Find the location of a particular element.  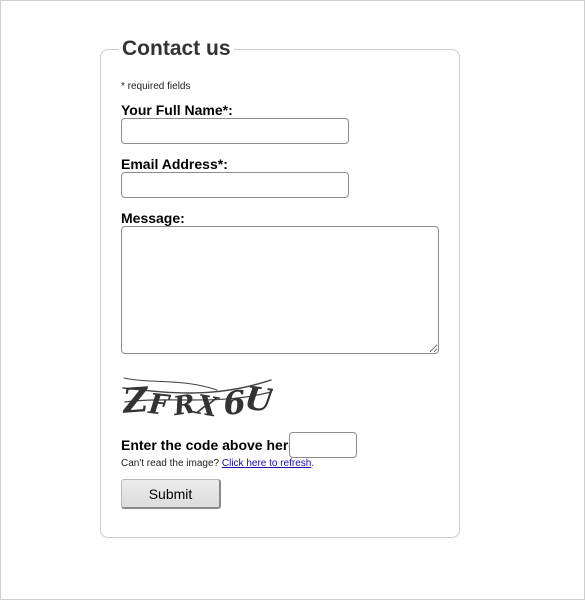

captcha-refresh-link: Click here to refresh is located at coordinates (266, 463).